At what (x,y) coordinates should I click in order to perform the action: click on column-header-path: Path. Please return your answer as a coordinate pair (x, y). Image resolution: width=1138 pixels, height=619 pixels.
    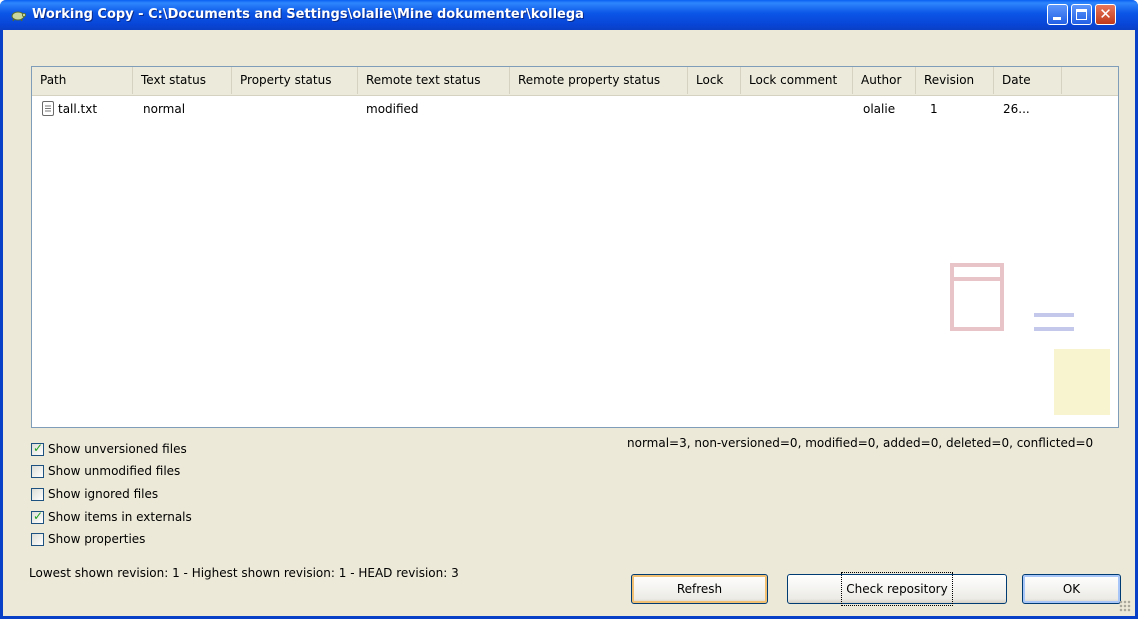
    Looking at the image, I should click on (82, 80).